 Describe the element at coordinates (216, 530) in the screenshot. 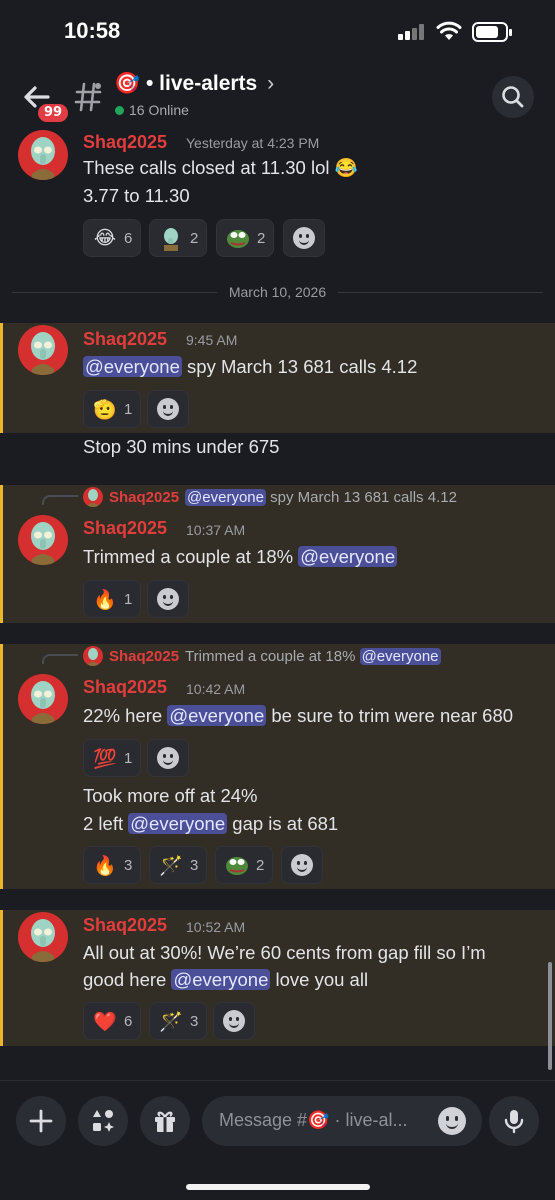

I see `timestamp: 10:37 AM` at that location.